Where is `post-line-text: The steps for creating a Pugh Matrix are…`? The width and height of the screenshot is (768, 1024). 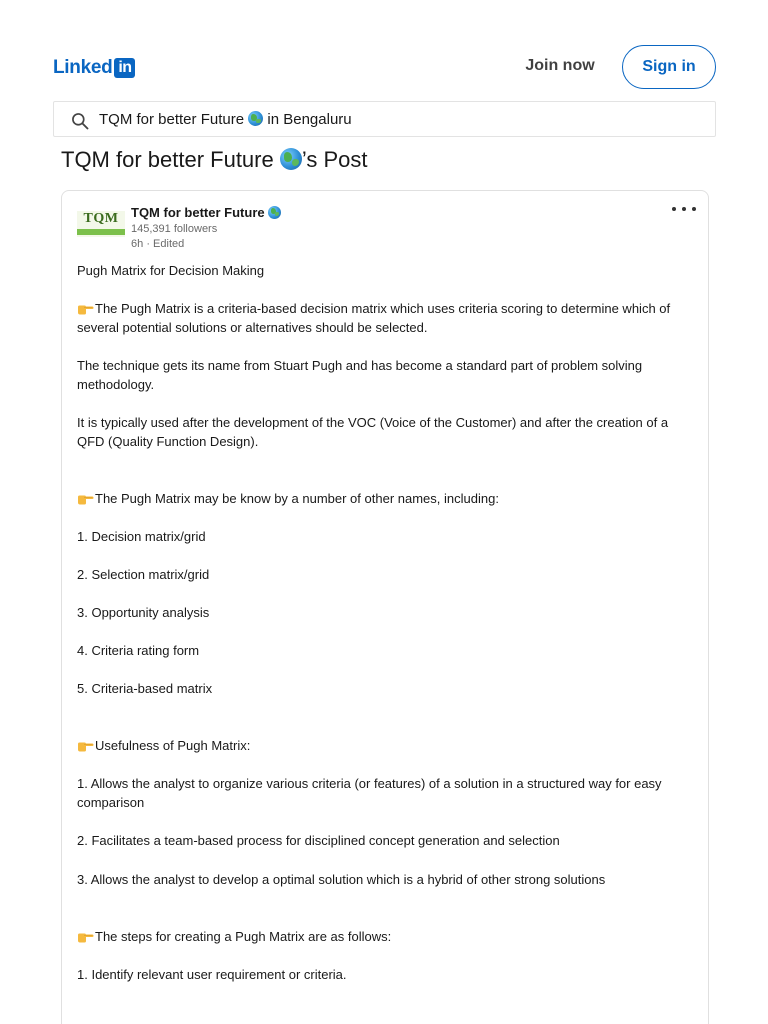 post-line-text: The steps for creating a Pugh Matrix are… is located at coordinates (243, 936).